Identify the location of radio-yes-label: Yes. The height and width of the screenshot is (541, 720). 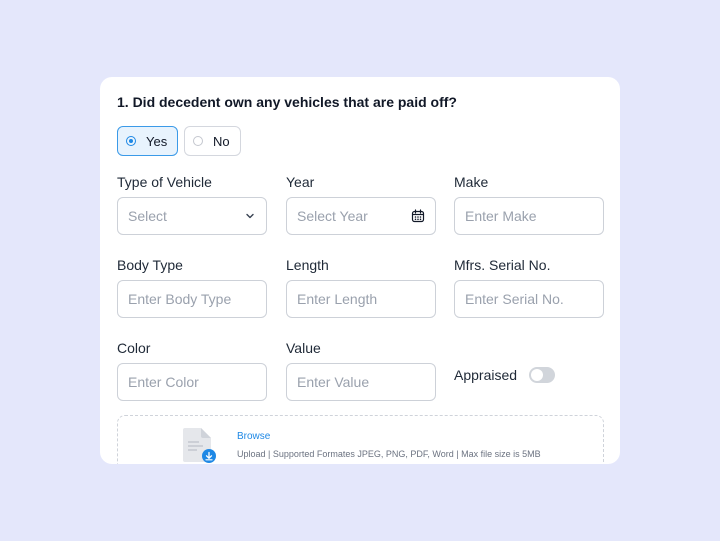
(157, 141).